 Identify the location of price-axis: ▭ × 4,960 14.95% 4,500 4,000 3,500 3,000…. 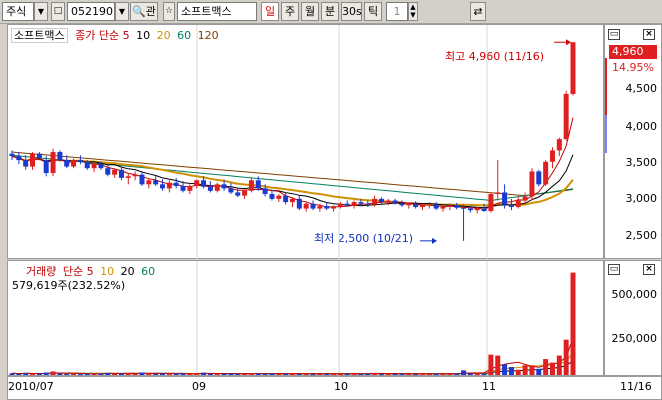
(633, 141).